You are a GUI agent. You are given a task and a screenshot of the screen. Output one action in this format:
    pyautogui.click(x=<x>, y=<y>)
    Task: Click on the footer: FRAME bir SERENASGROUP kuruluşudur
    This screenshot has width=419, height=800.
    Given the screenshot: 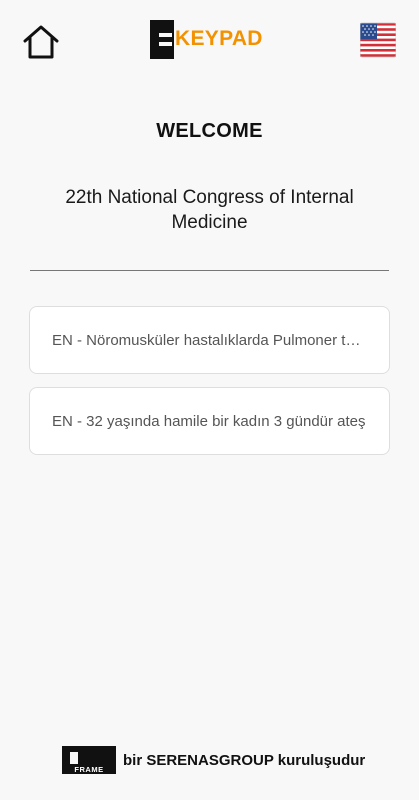 What is the action you would take?
    pyautogui.click(x=214, y=761)
    